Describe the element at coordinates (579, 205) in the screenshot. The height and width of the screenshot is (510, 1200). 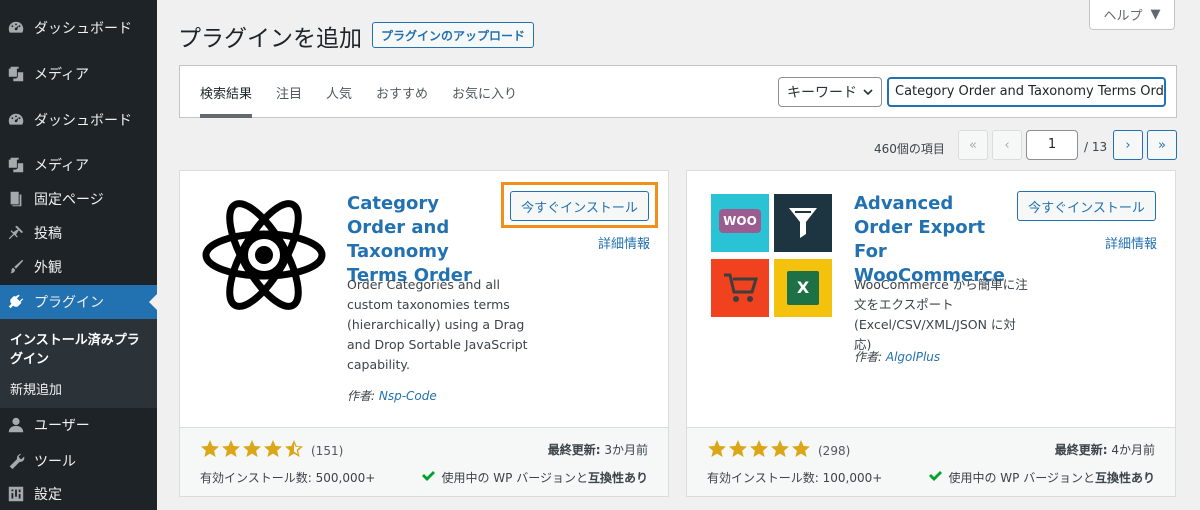
I see `install-button-highlight` at that location.